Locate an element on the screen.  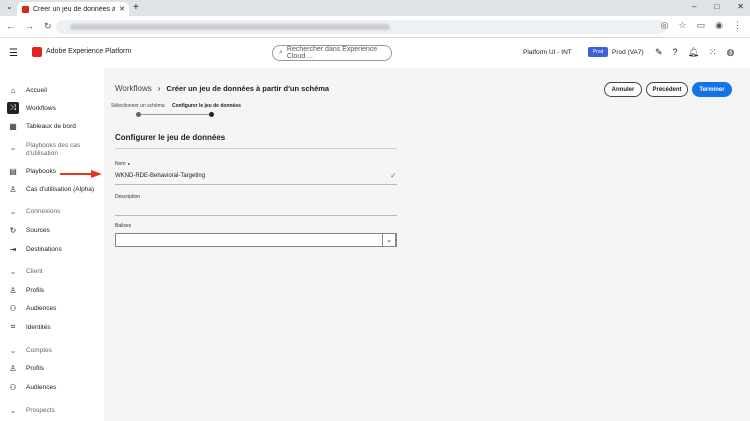
name-label: Nom ● is located at coordinates (122, 164).